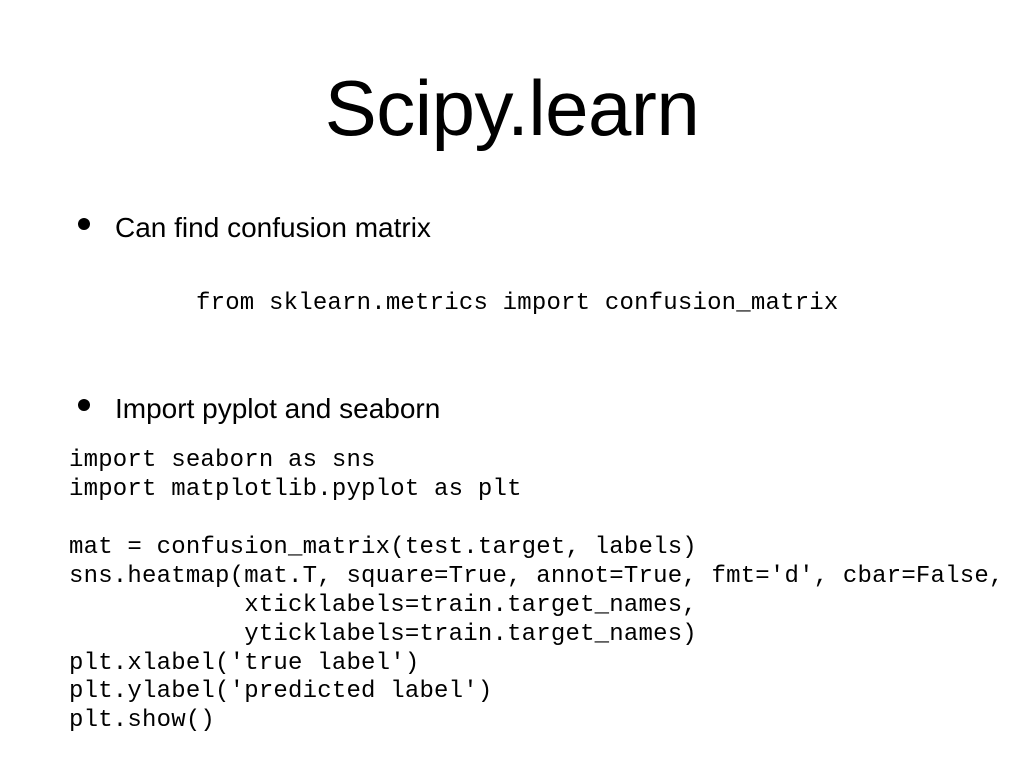  I want to click on code-line: xticklabels=train.target_names,, so click(383, 605).